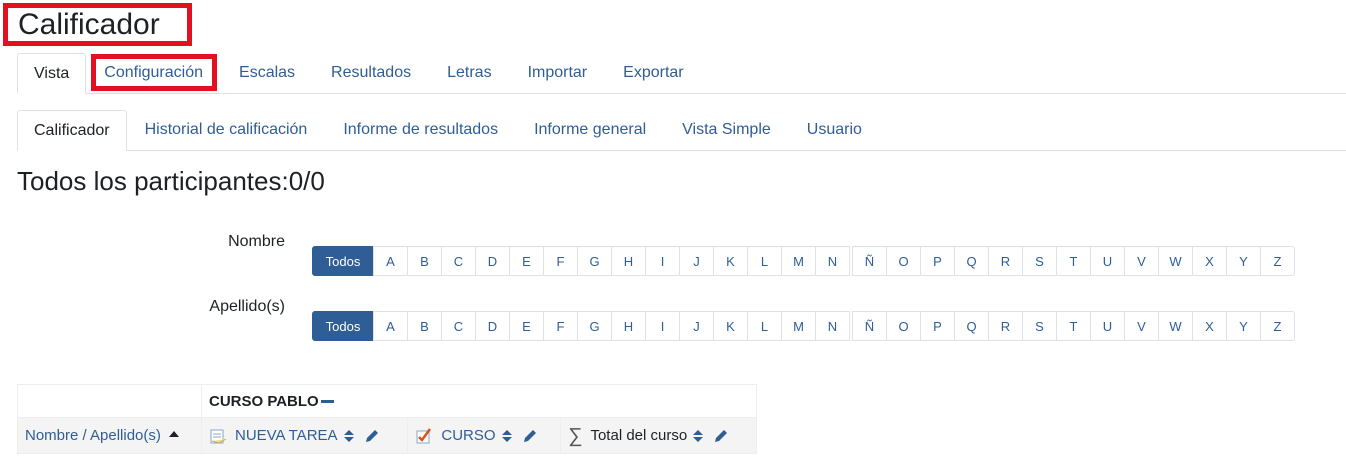 The height and width of the screenshot is (472, 1346). Describe the element at coordinates (52, 73) in the screenshot. I see `tab-vista: Vista` at that location.